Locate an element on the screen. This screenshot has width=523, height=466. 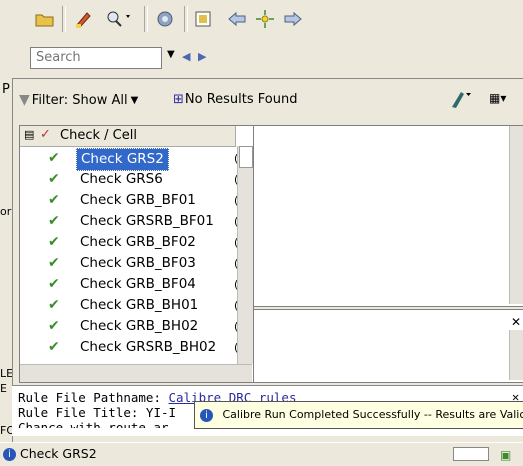
filter-label: Filter: Show All is located at coordinates (80, 100).